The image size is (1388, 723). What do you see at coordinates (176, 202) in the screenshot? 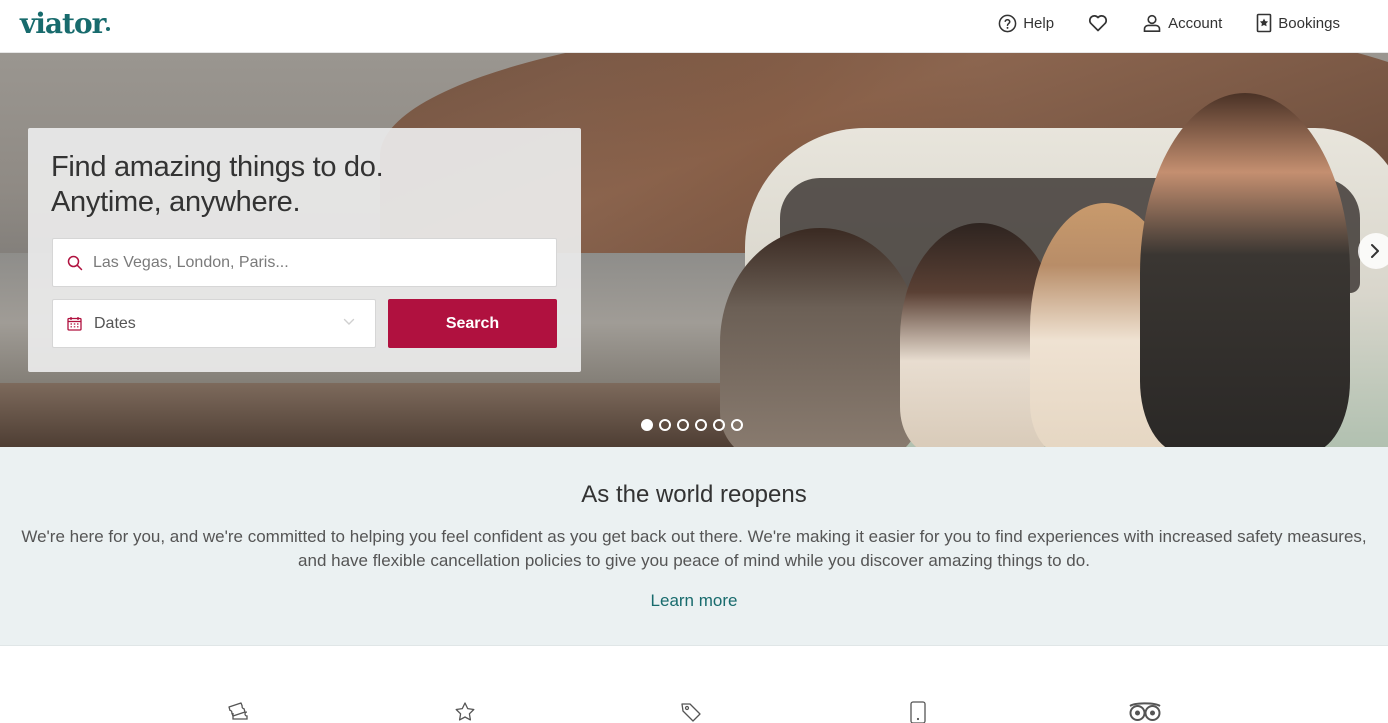
I see `headline-line-2: Anytime, anywhere.` at bounding box center [176, 202].